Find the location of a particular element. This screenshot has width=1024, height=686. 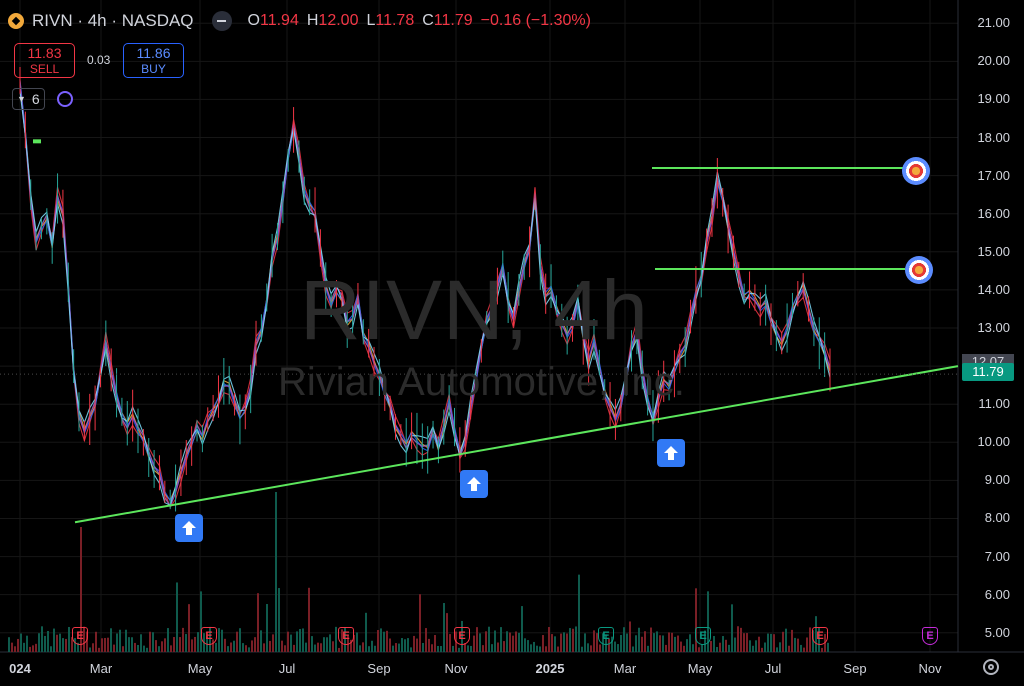

settings-icon is located at coordinates (991, 667).